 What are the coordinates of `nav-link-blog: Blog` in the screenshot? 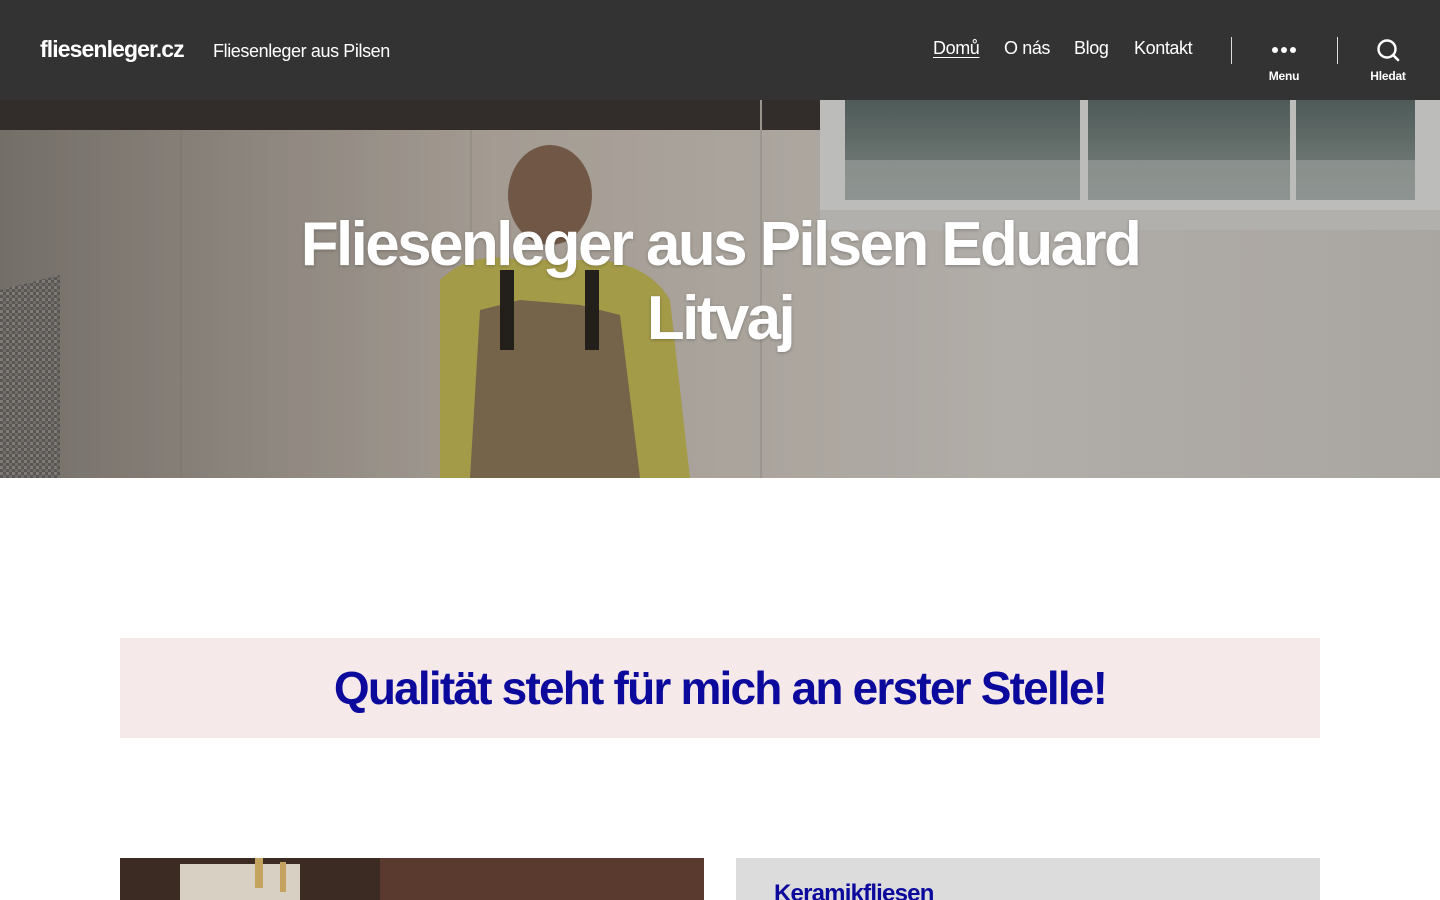 It's located at (1091, 48).